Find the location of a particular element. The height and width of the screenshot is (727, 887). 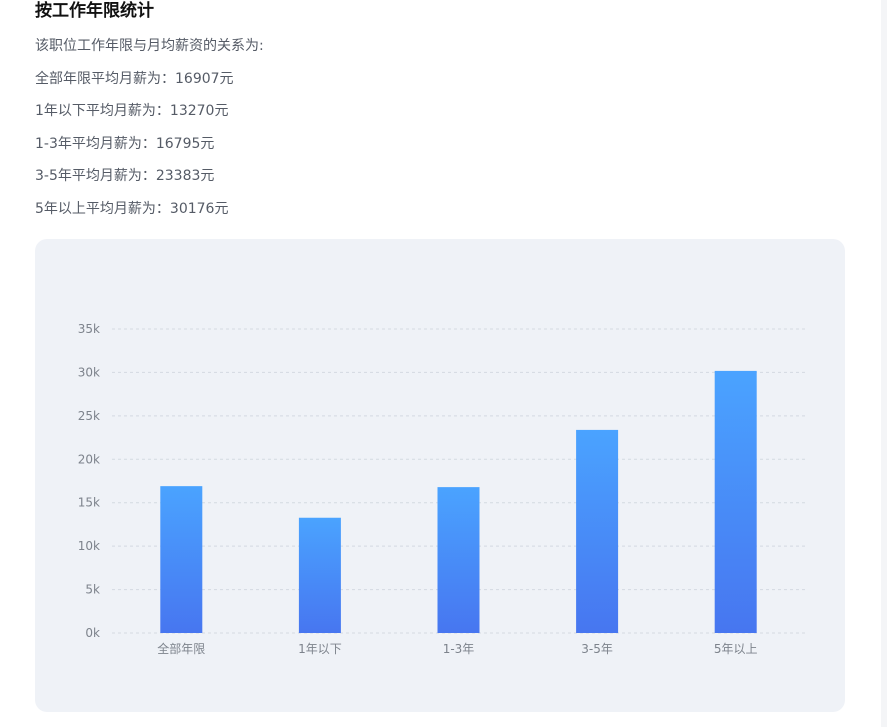

y-tick-label: 20k is located at coordinates (89, 459).